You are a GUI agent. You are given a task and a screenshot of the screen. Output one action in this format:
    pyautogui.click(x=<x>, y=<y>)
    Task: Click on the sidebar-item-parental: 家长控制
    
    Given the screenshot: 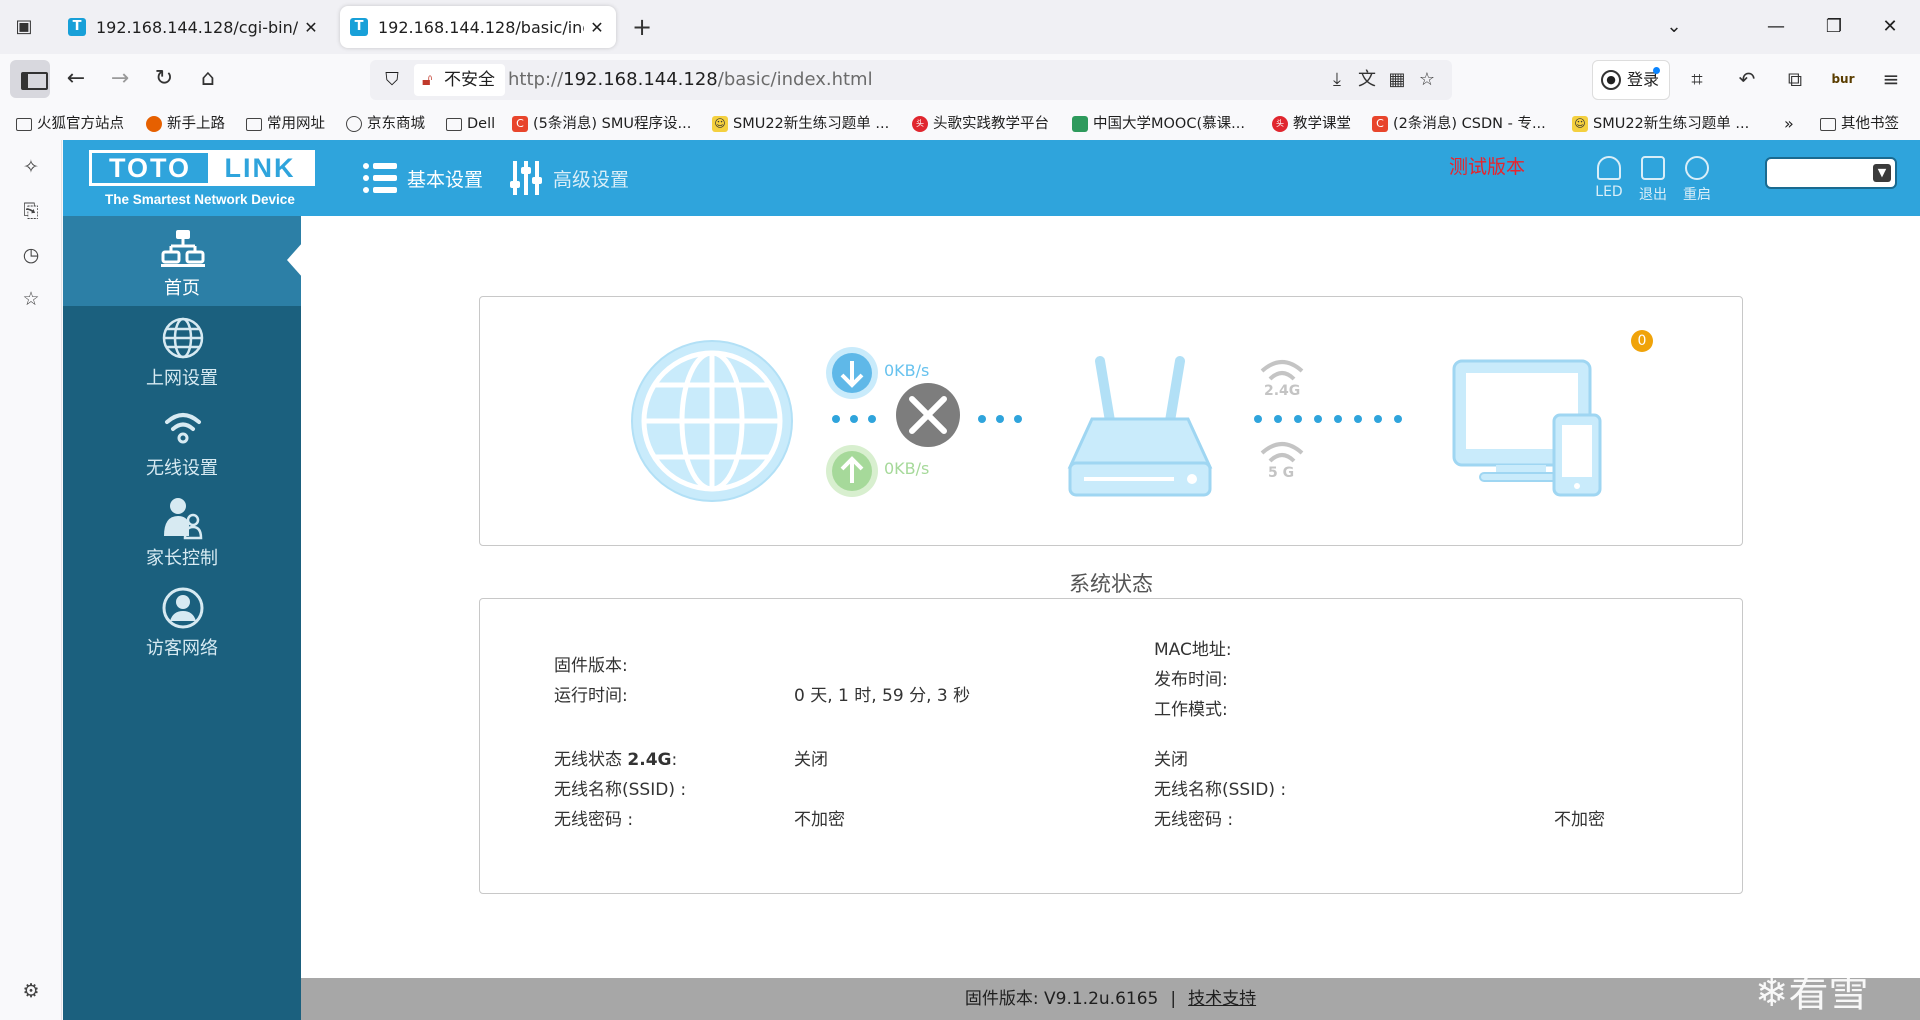 What is the action you would take?
    pyautogui.click(x=182, y=531)
    